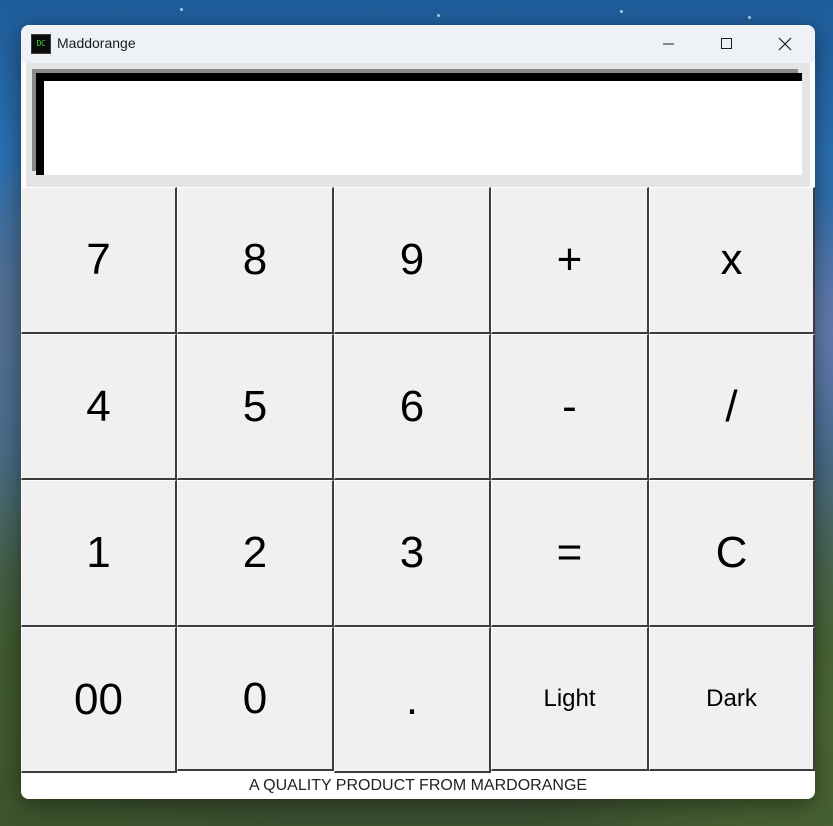 The height and width of the screenshot is (826, 833). I want to click on key-7: 7, so click(99, 260).